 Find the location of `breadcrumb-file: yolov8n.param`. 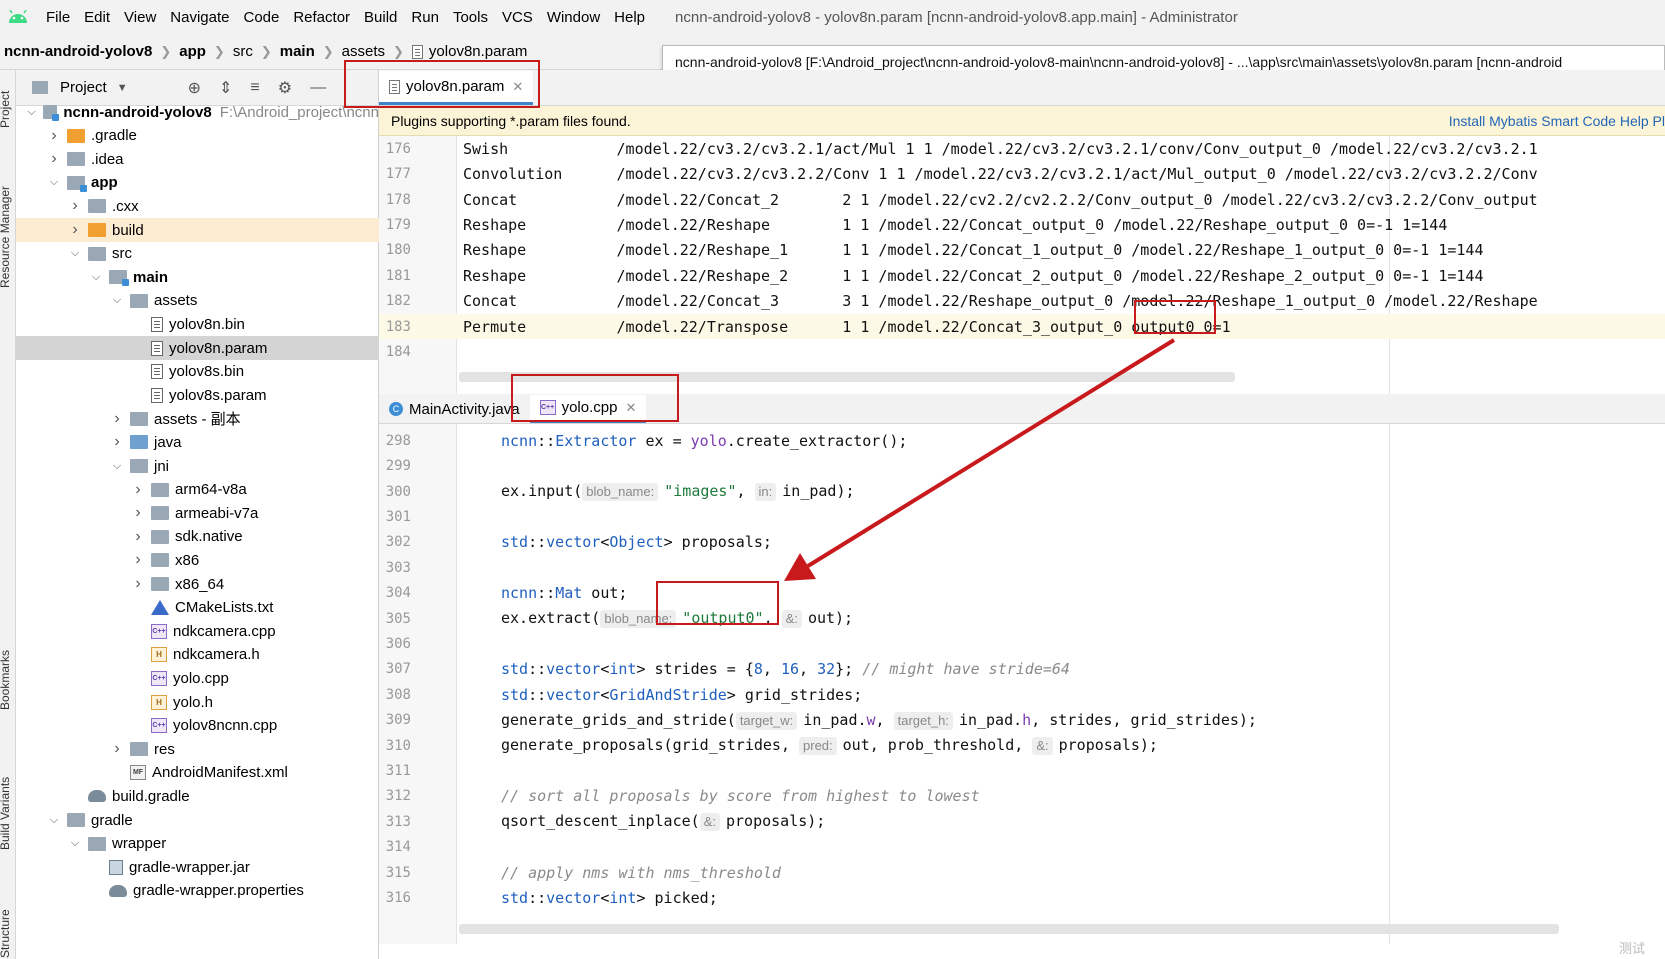

breadcrumb-file: yolov8n.param is located at coordinates (469, 51).